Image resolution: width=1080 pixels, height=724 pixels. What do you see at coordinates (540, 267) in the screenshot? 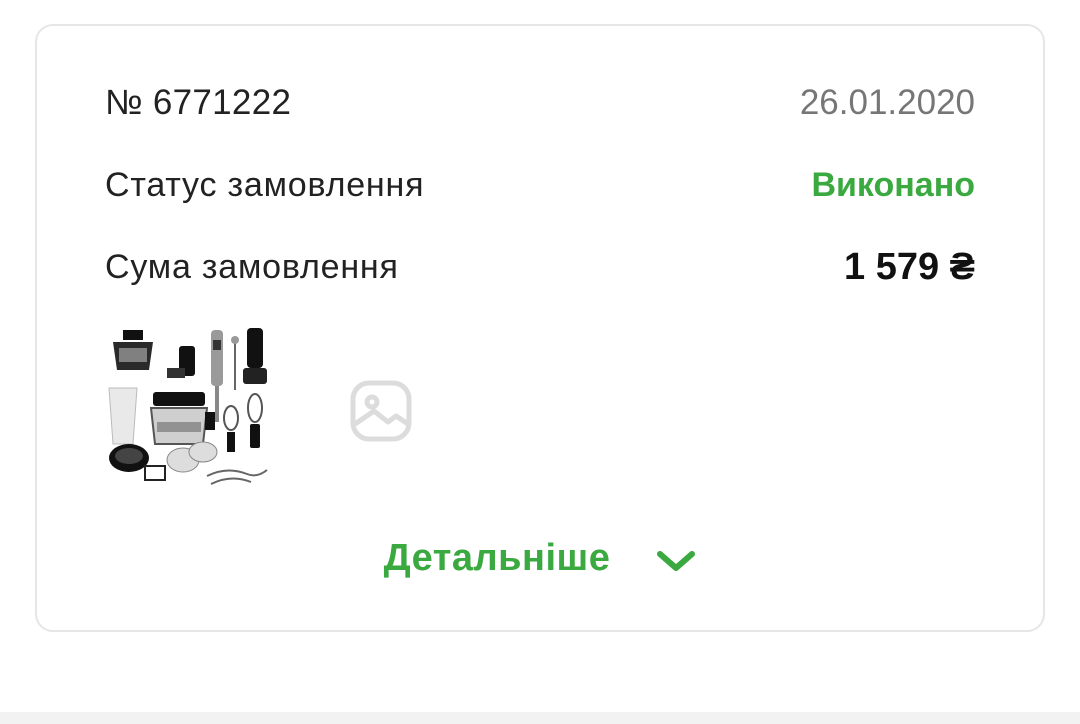
I see `order-sum-row: Сума замовлення 1 579 ₴` at bounding box center [540, 267].